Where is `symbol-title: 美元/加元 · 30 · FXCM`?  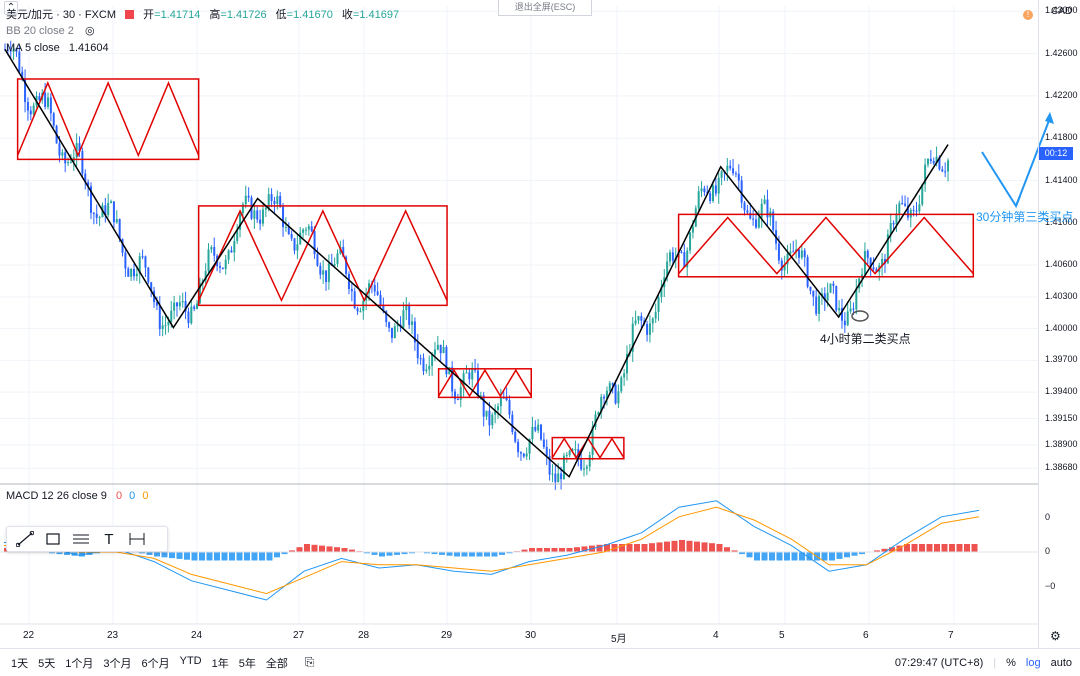 symbol-title: 美元/加元 · 30 · FXCM is located at coordinates (61, 15).